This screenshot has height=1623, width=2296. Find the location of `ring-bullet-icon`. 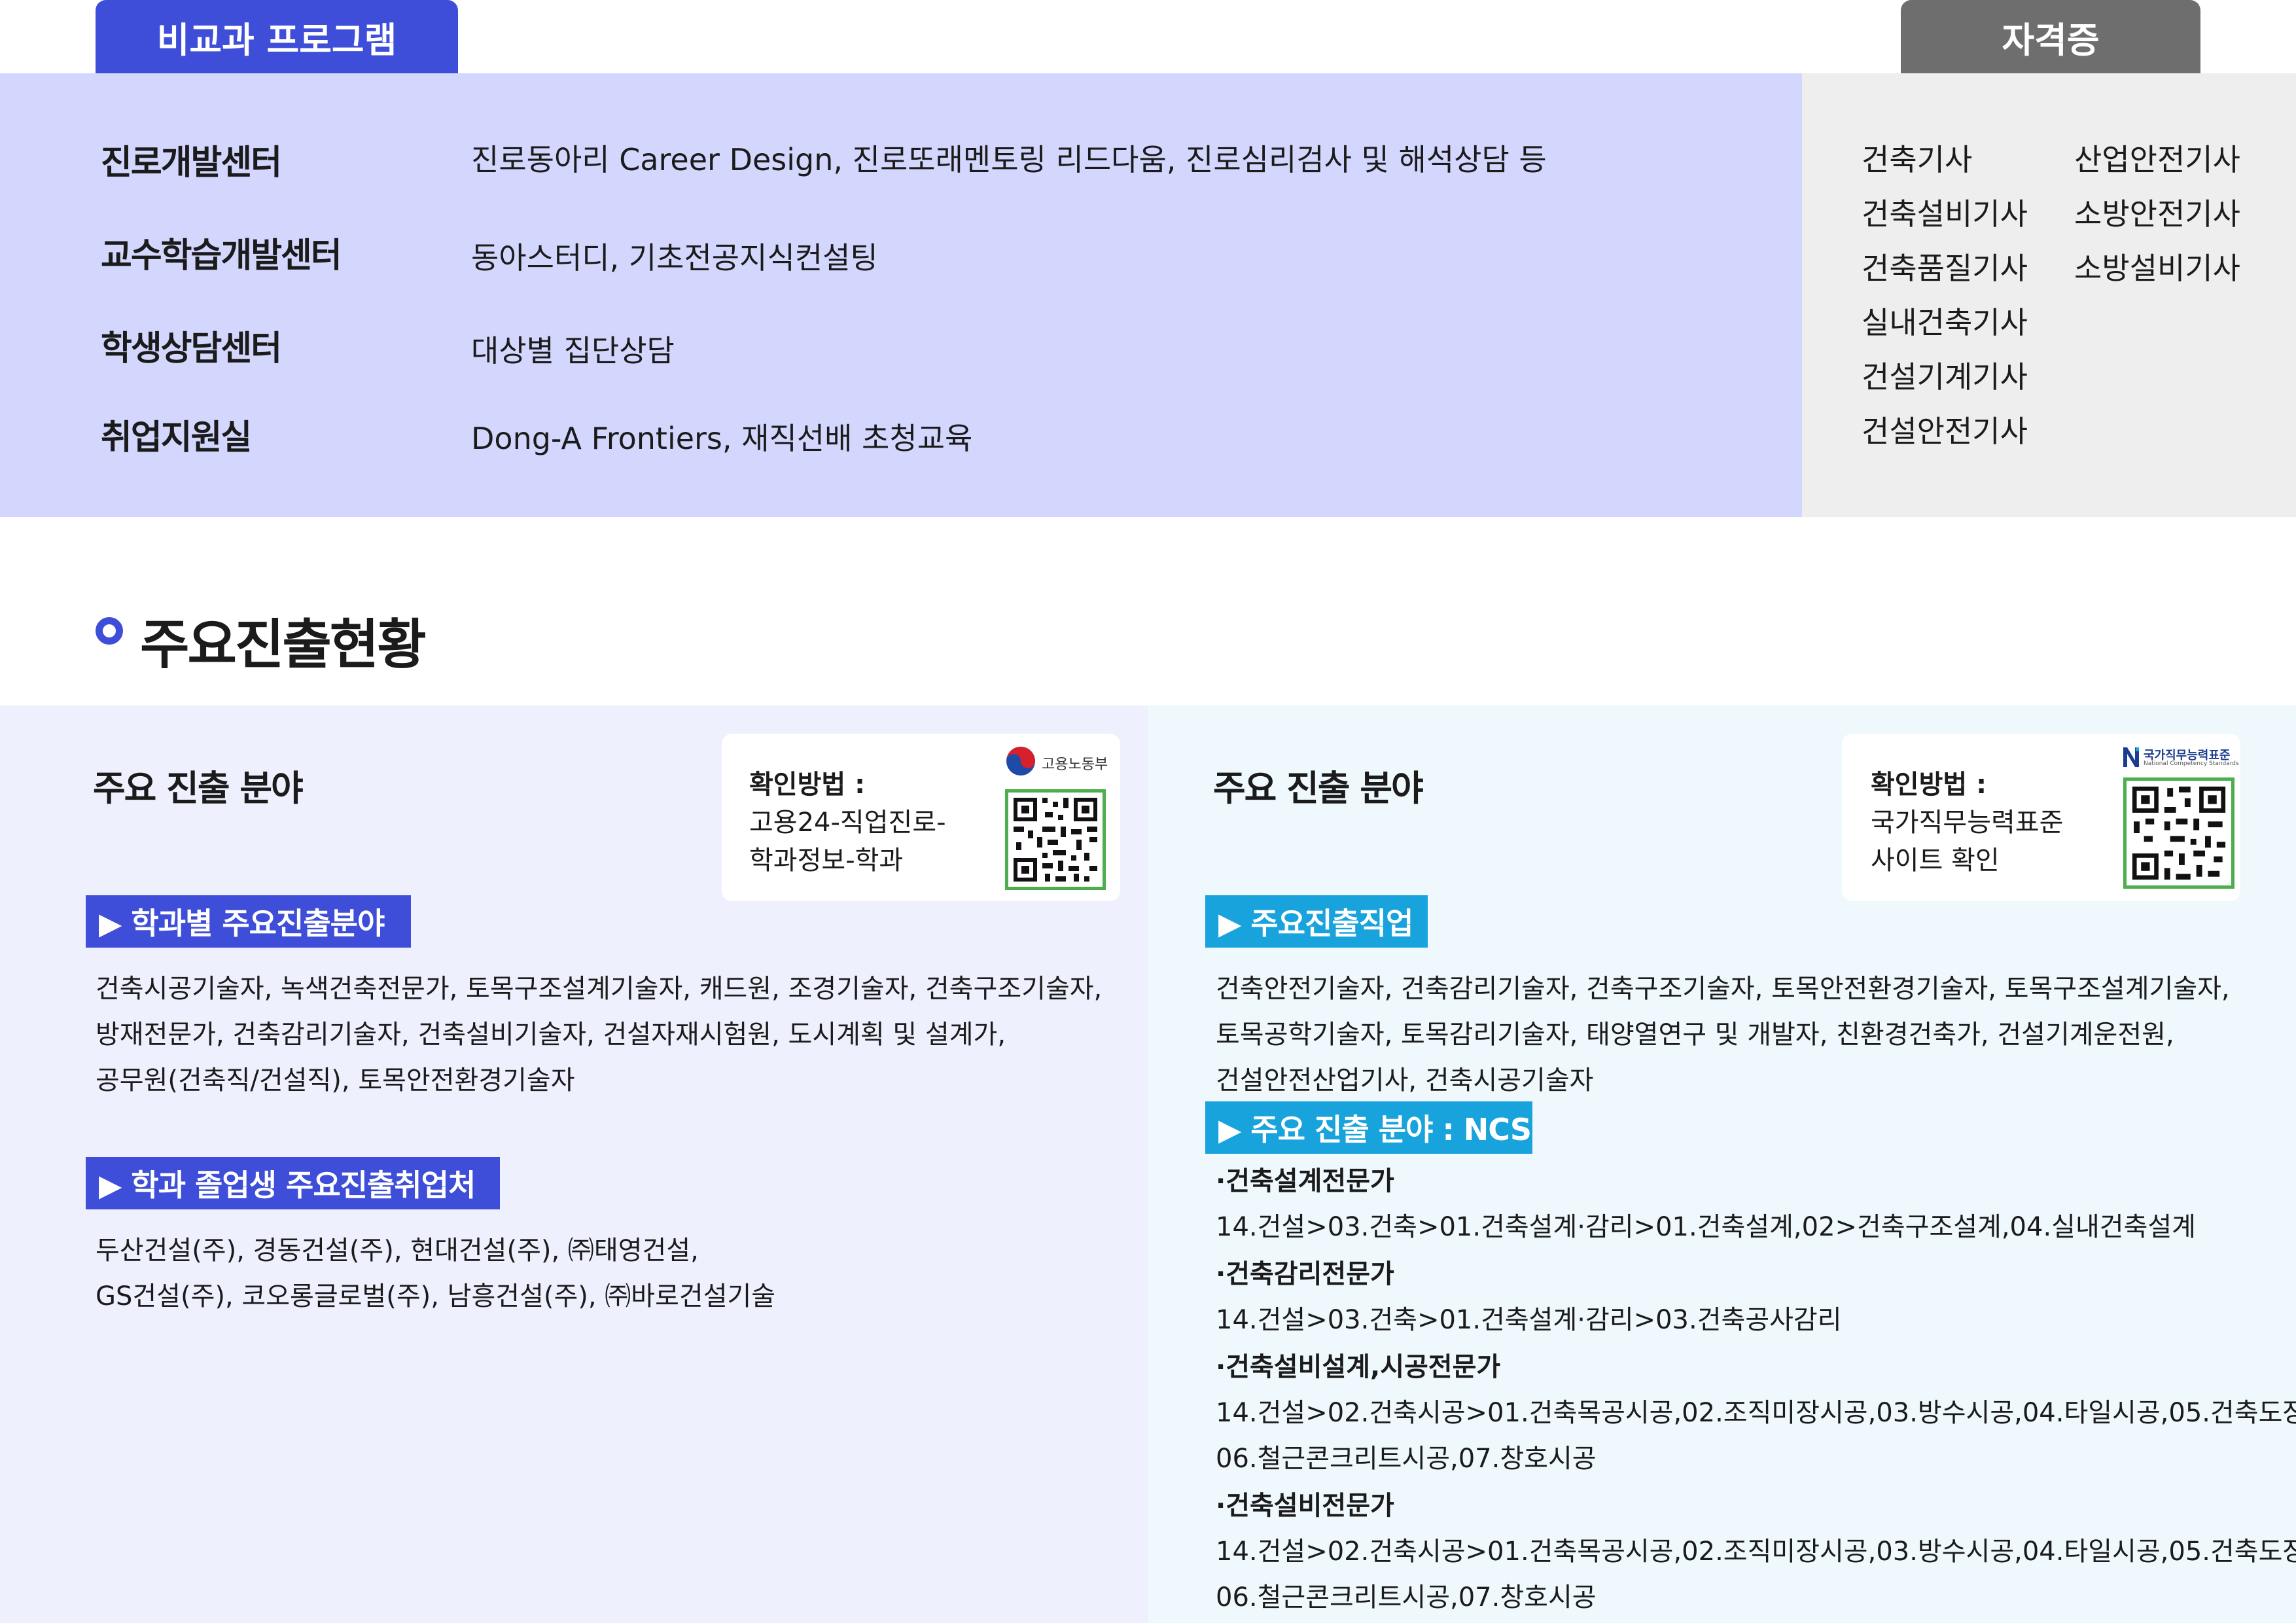

ring-bullet-icon is located at coordinates (109, 631).